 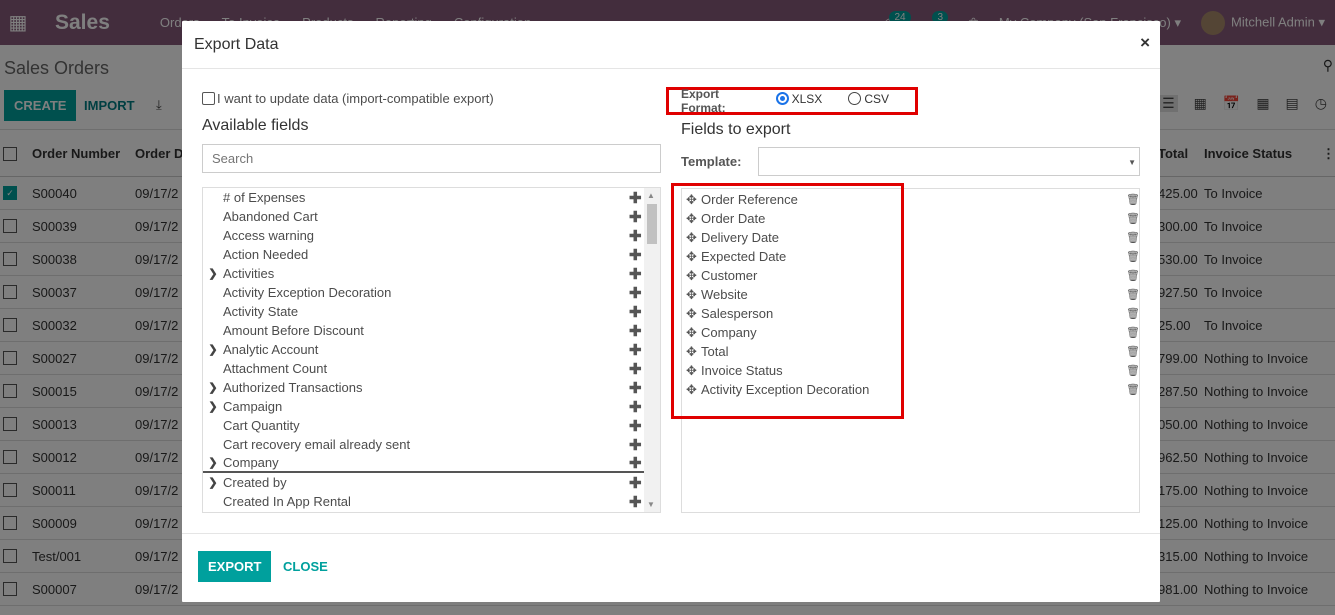 What do you see at coordinates (293, 330) in the screenshot?
I see `field-name: Amount Before Discount` at bounding box center [293, 330].